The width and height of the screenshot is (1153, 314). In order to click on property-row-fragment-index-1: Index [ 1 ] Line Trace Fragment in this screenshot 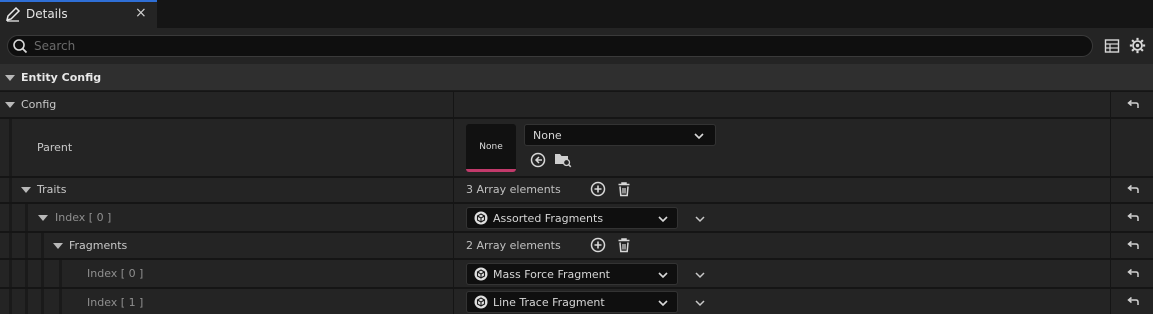, I will do `click(576, 301)`.